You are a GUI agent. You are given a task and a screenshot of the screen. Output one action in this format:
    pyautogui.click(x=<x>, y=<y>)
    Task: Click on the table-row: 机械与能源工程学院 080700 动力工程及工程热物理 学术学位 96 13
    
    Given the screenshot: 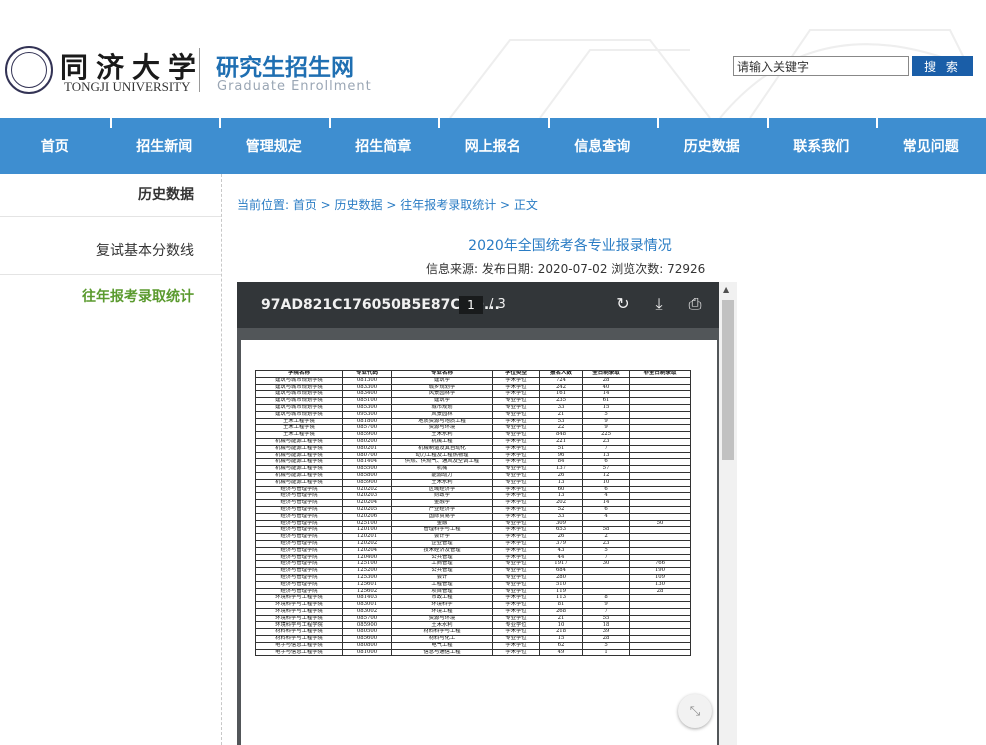 What is the action you would take?
    pyautogui.click(x=473, y=455)
    